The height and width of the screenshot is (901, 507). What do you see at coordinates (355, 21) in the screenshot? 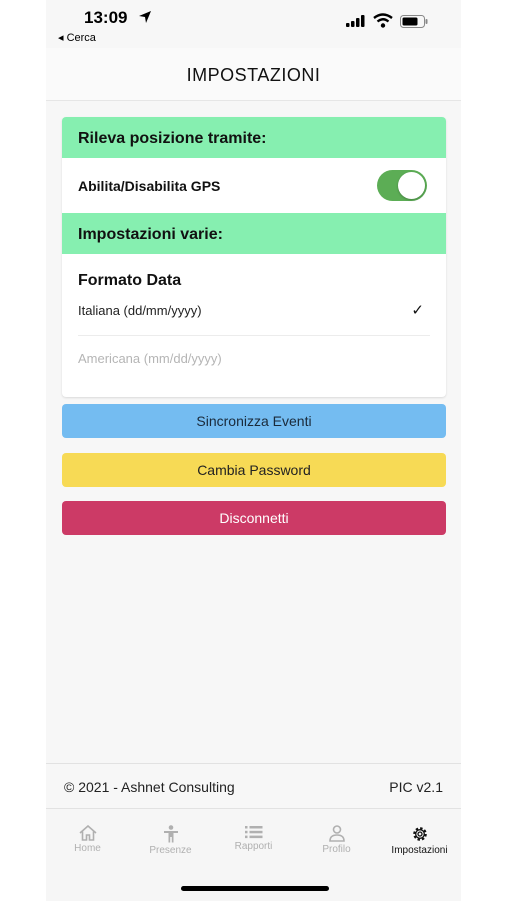
I see `cellular-signal-icon` at bounding box center [355, 21].